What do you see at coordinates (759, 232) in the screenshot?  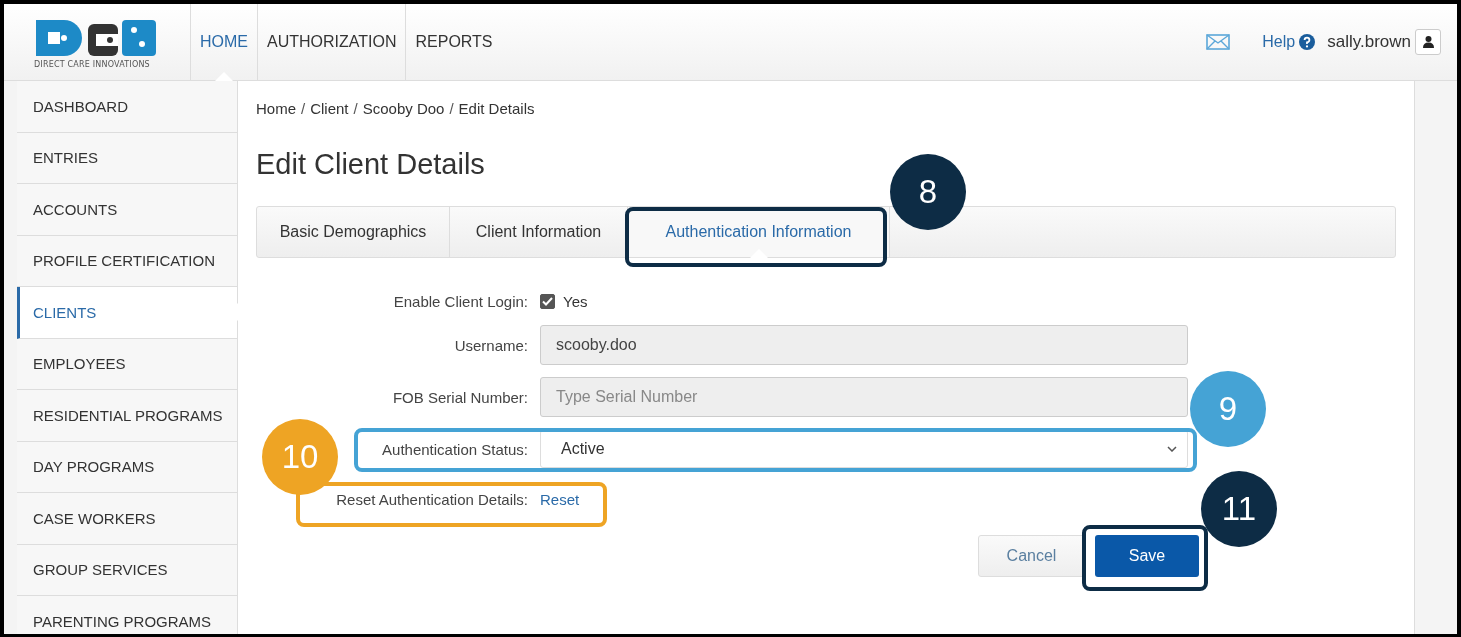 I see `tab: Authentication Information` at bounding box center [759, 232].